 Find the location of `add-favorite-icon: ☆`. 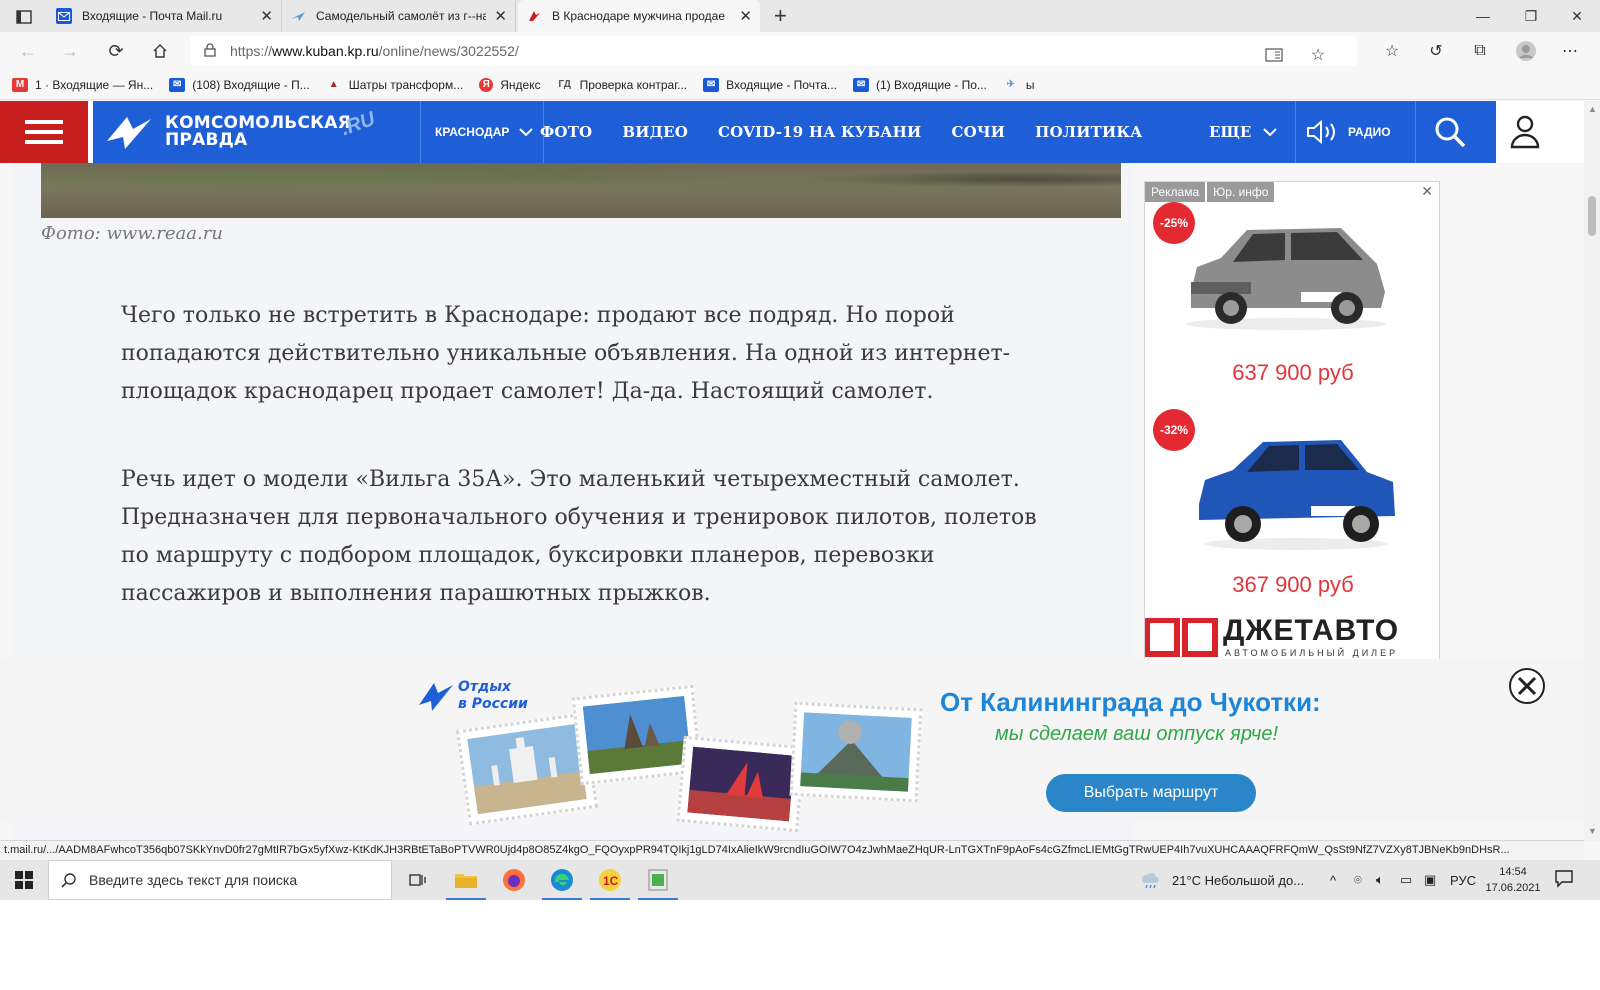

add-favorite-icon: ☆ is located at coordinates (1318, 55).